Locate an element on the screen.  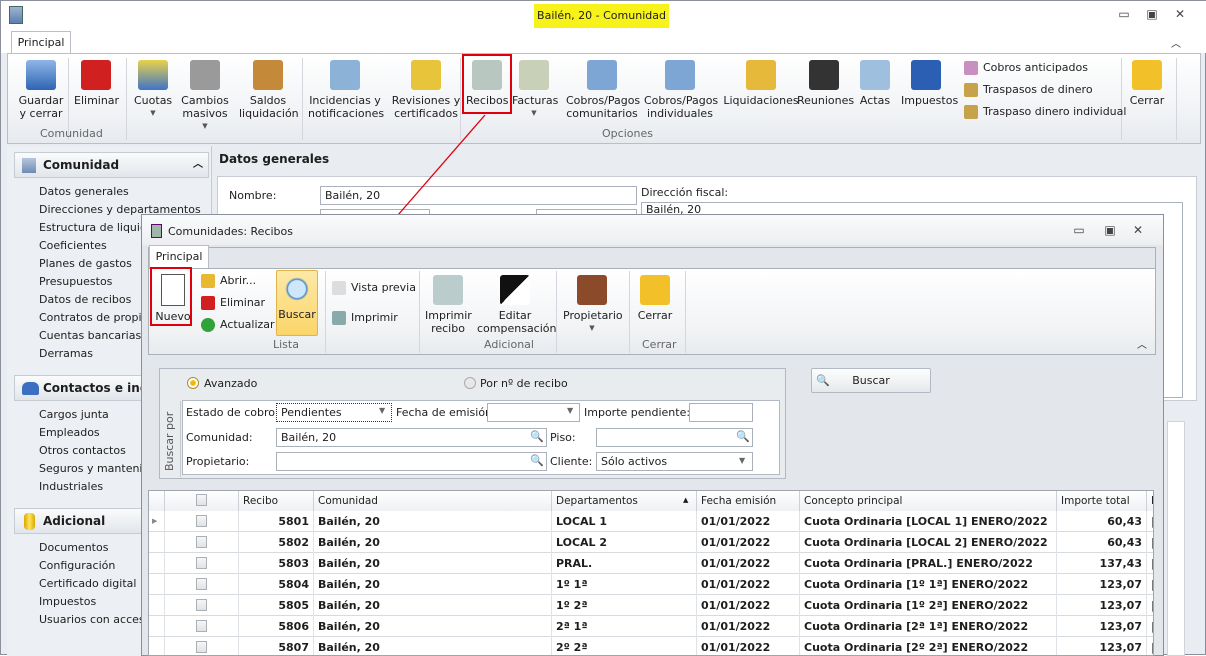
column-header: Comunidad is located at coordinates (433, 501).